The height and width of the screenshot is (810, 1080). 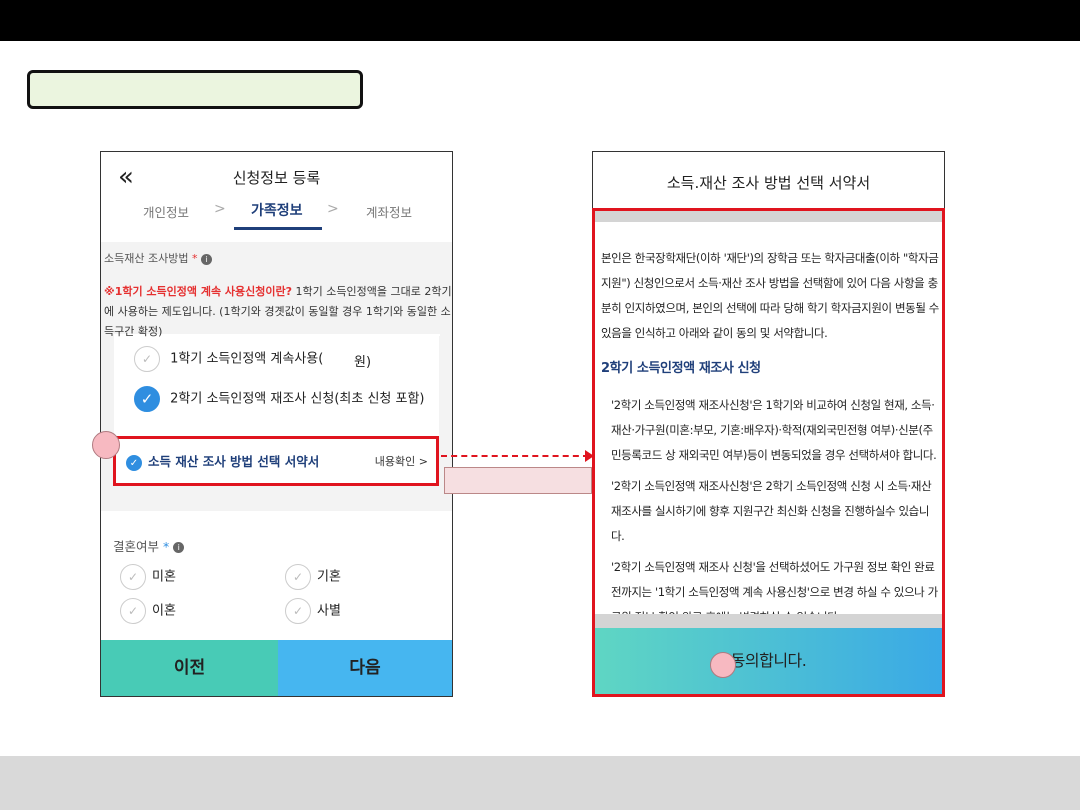 What do you see at coordinates (189, 668) in the screenshot?
I see `prev-button: 이전` at bounding box center [189, 668].